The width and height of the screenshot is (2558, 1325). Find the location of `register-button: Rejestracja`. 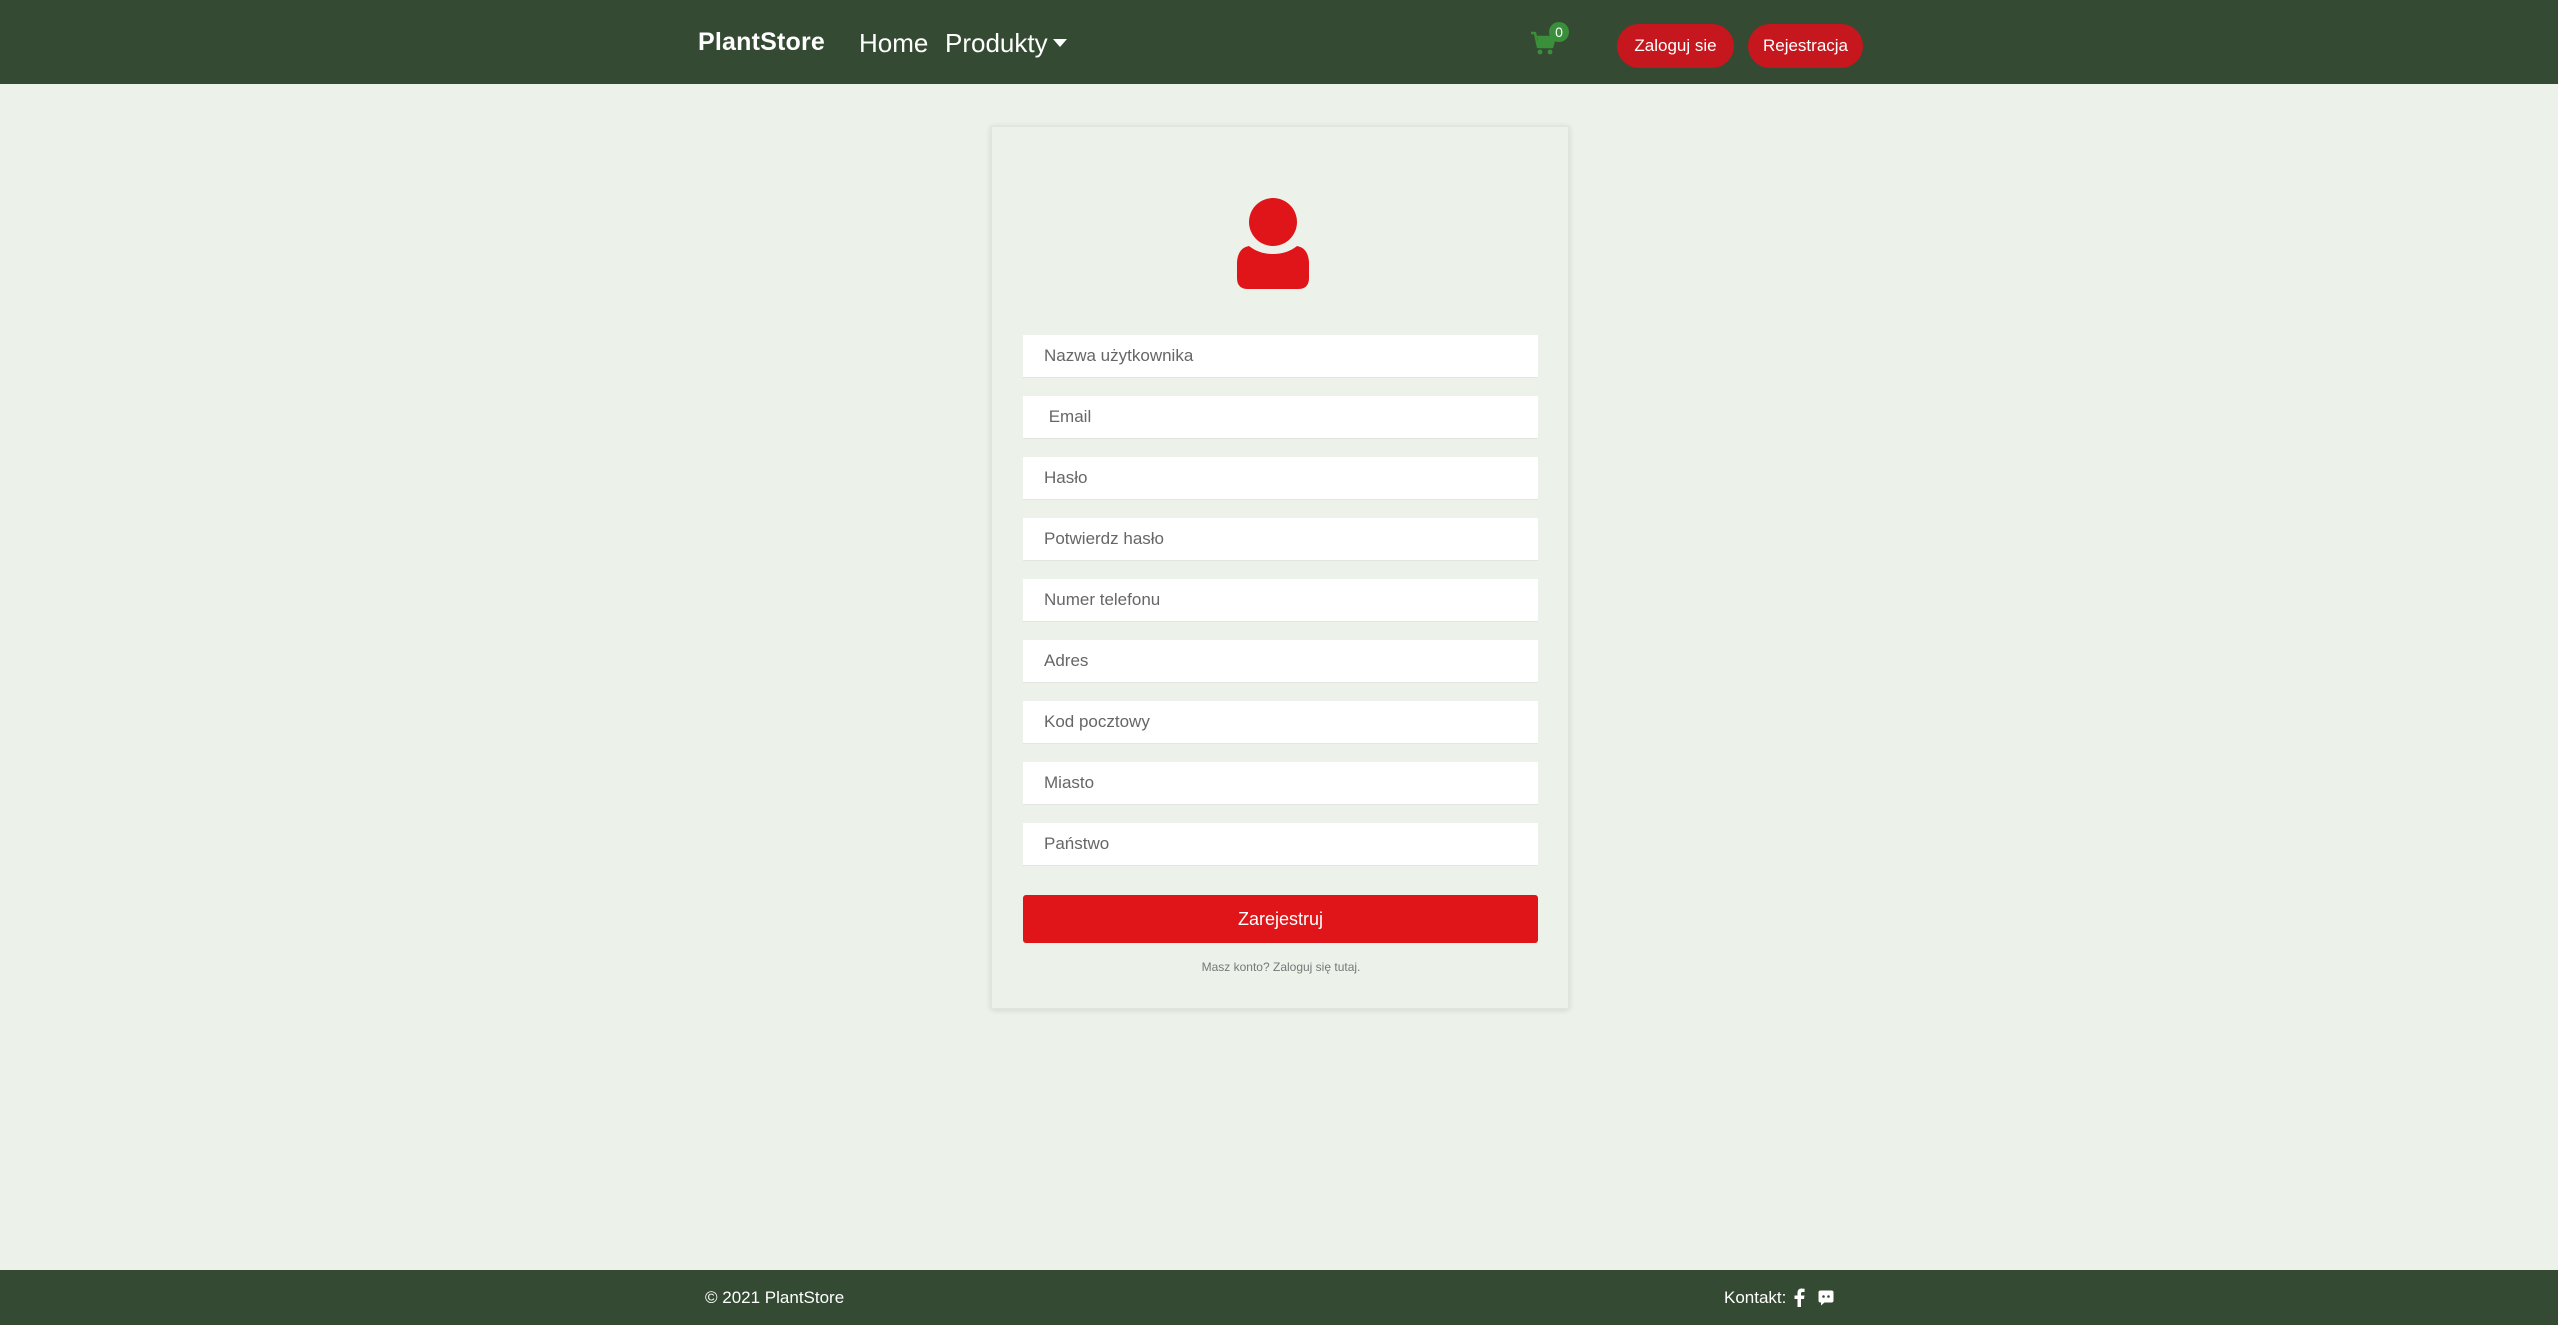

register-button: Rejestracja is located at coordinates (1805, 46).